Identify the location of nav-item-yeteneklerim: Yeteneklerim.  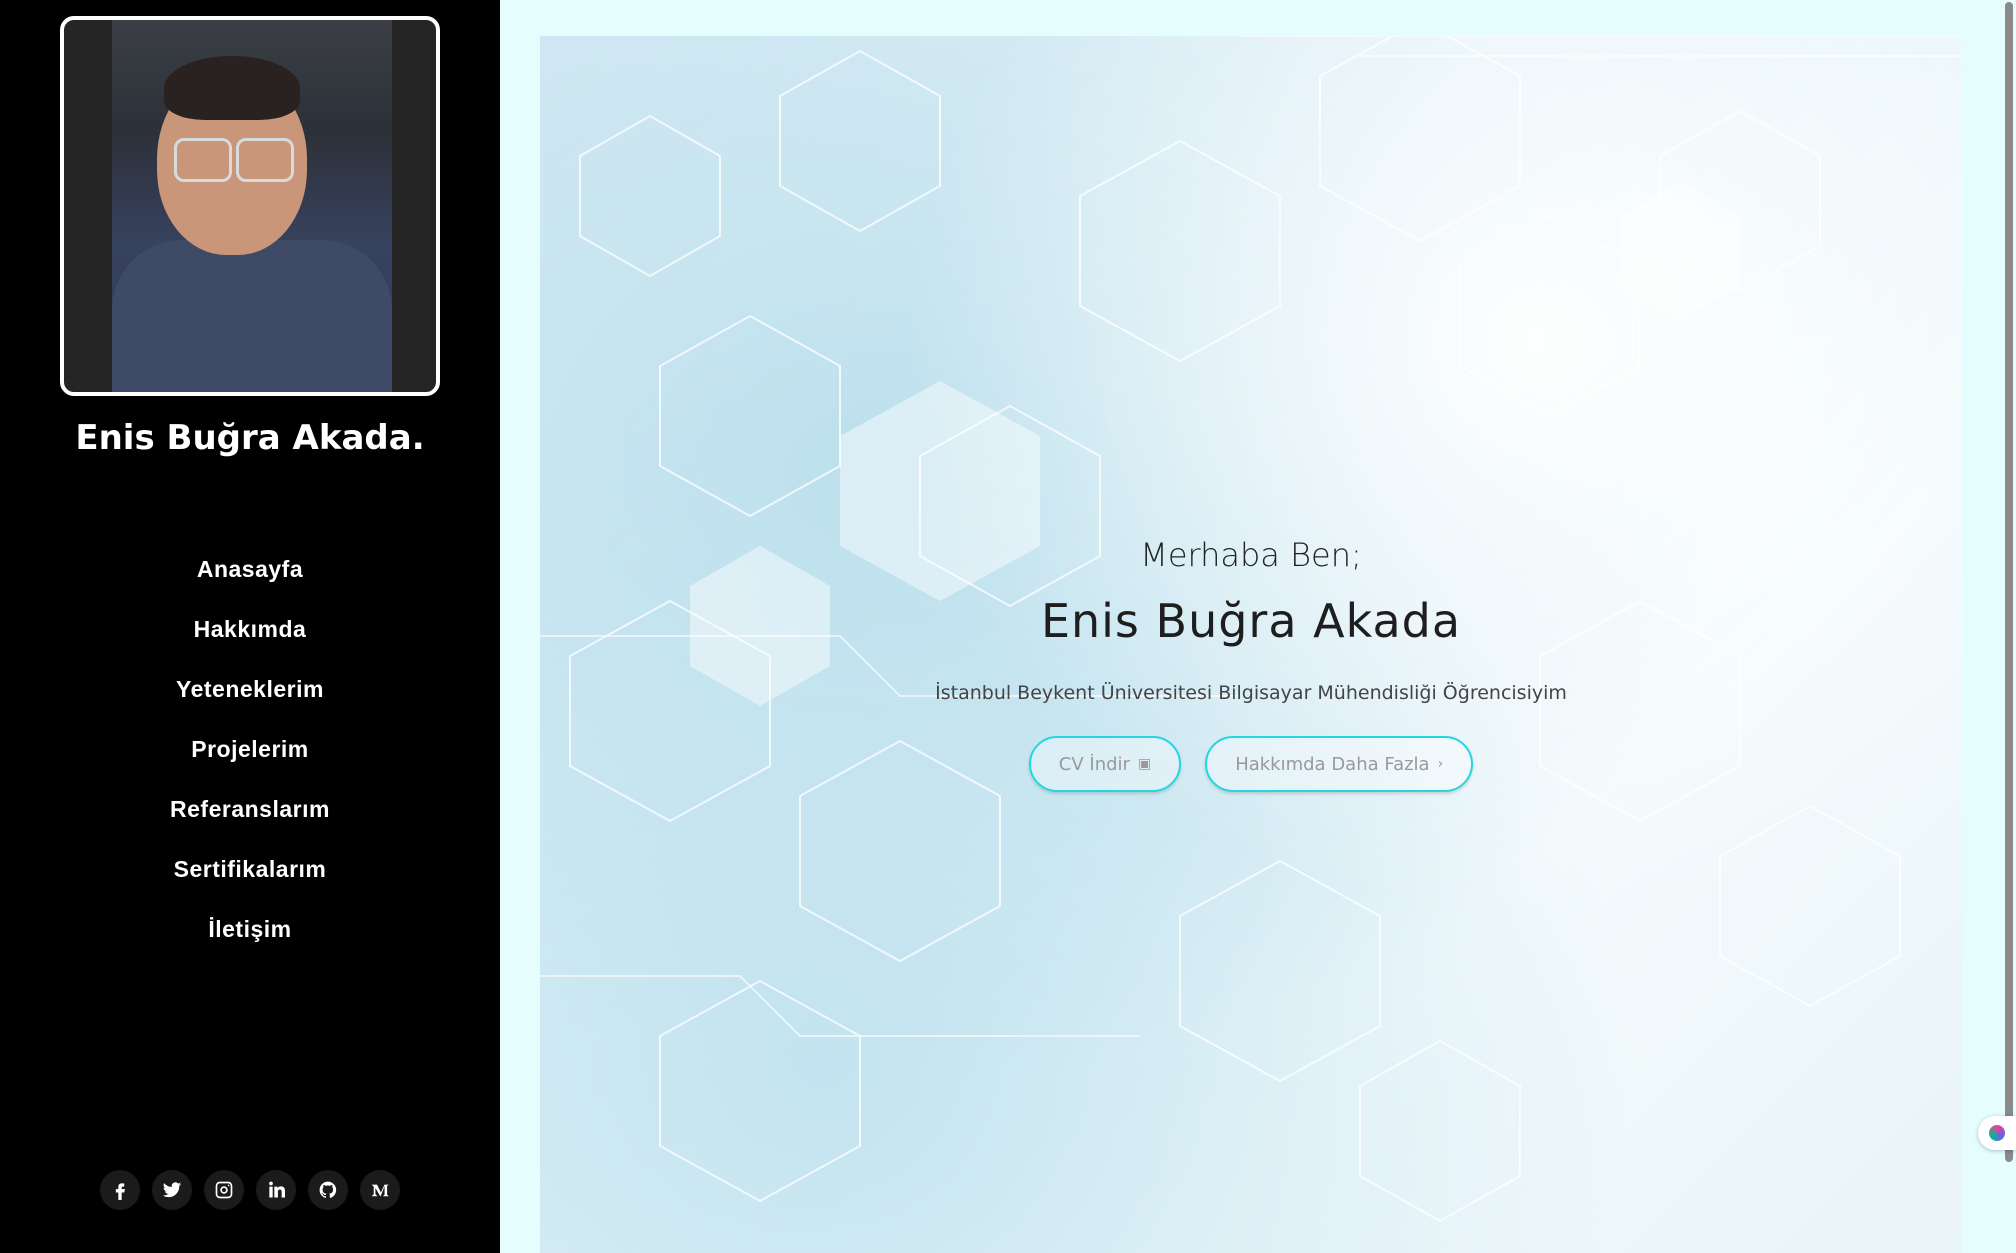
(250, 706).